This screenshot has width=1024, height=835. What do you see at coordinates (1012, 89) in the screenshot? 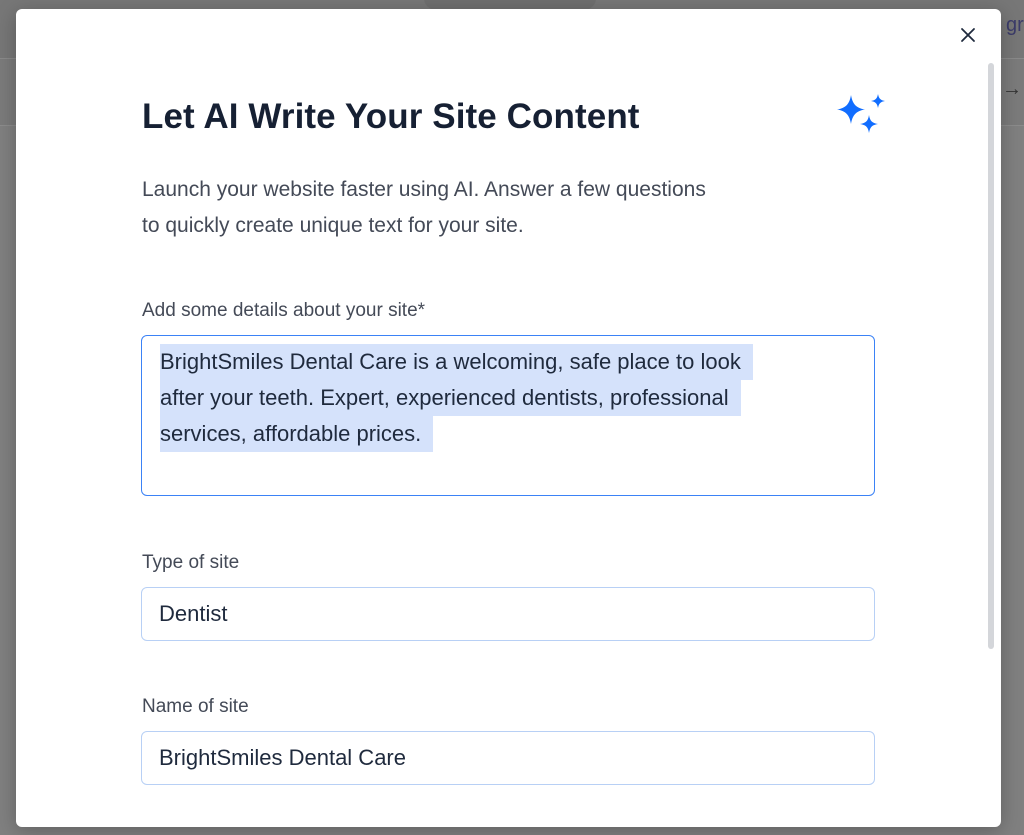
I see `editor-edge-arrow-icon: →` at bounding box center [1012, 89].